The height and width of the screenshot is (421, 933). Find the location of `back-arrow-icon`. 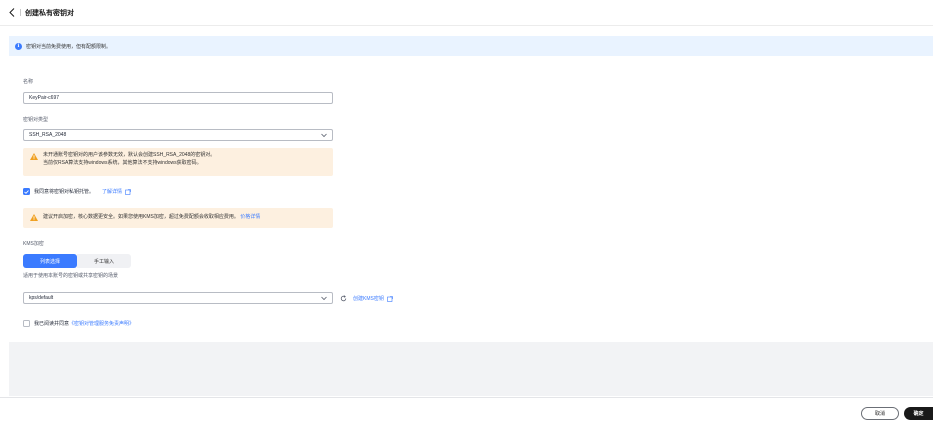

back-arrow-icon is located at coordinates (13, 13).